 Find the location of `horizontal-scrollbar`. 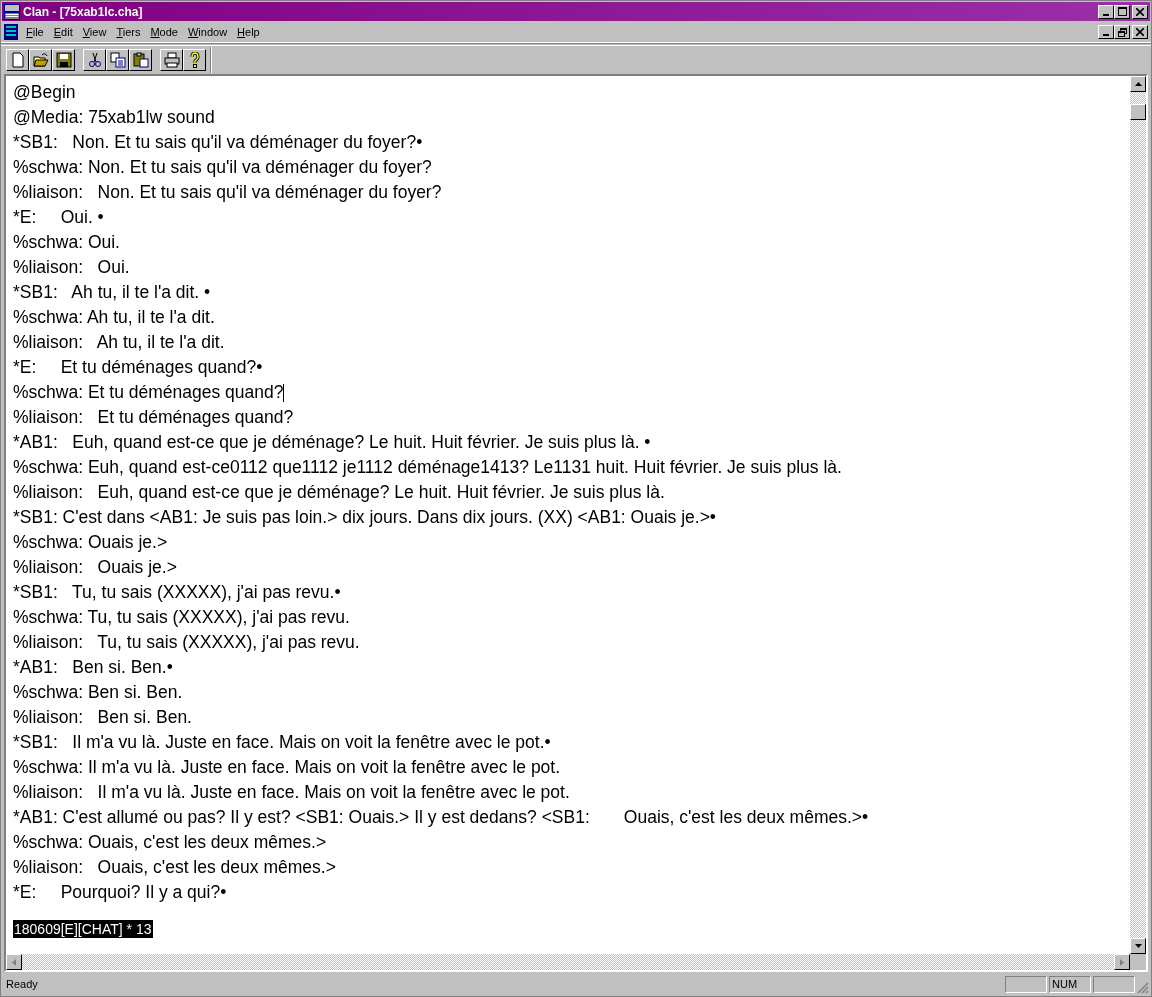

horizontal-scrollbar is located at coordinates (568, 962).